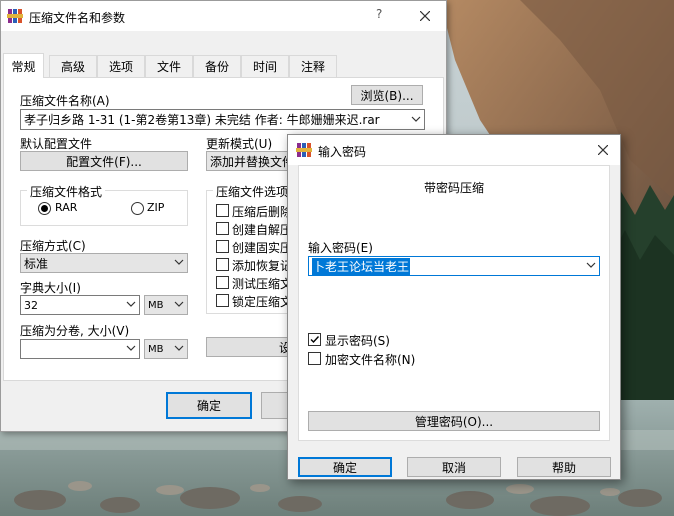  Describe the element at coordinates (156, 305) in the screenshot. I see `dictionary-unit-value: MB` at that location.